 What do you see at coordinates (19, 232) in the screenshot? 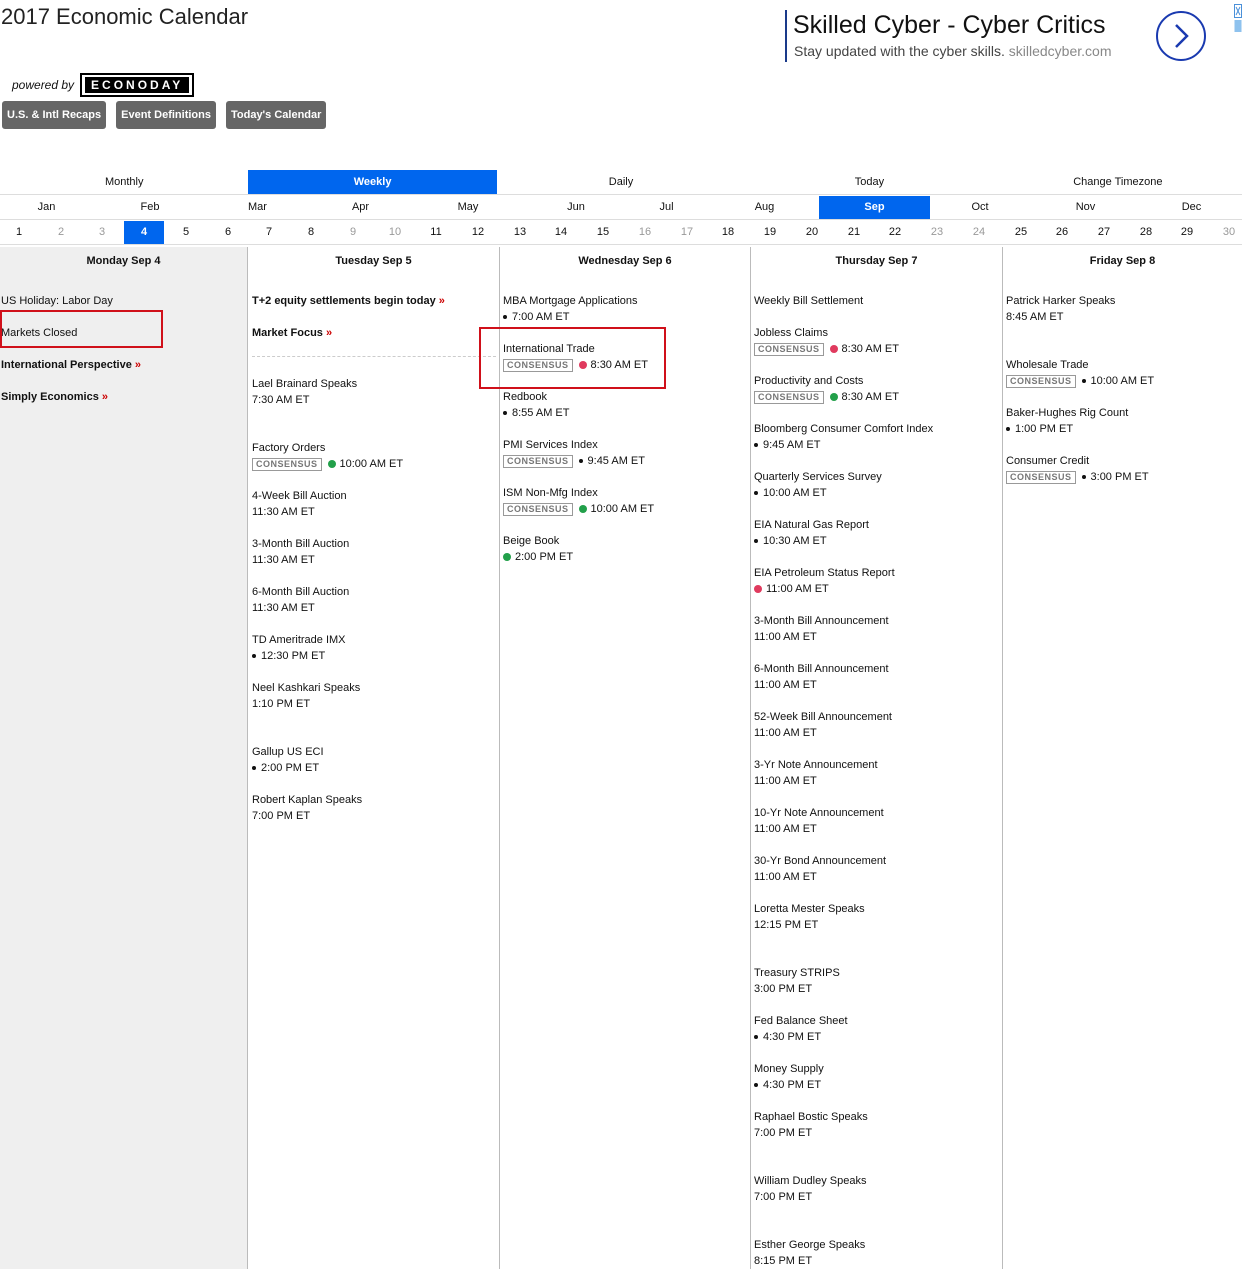
I see `day-1: 1` at bounding box center [19, 232].